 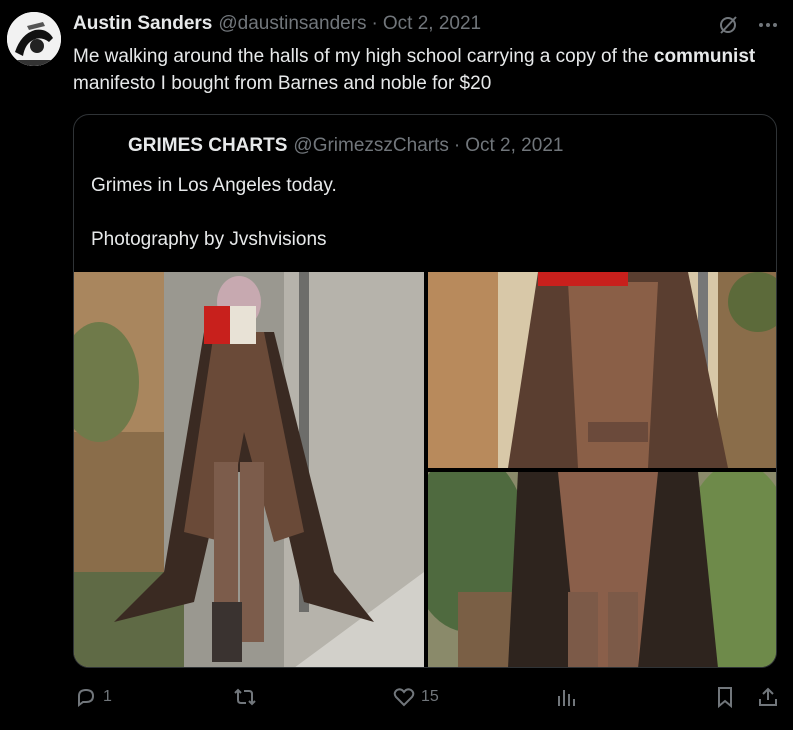 I want to click on like-icon, so click(x=404, y=697).